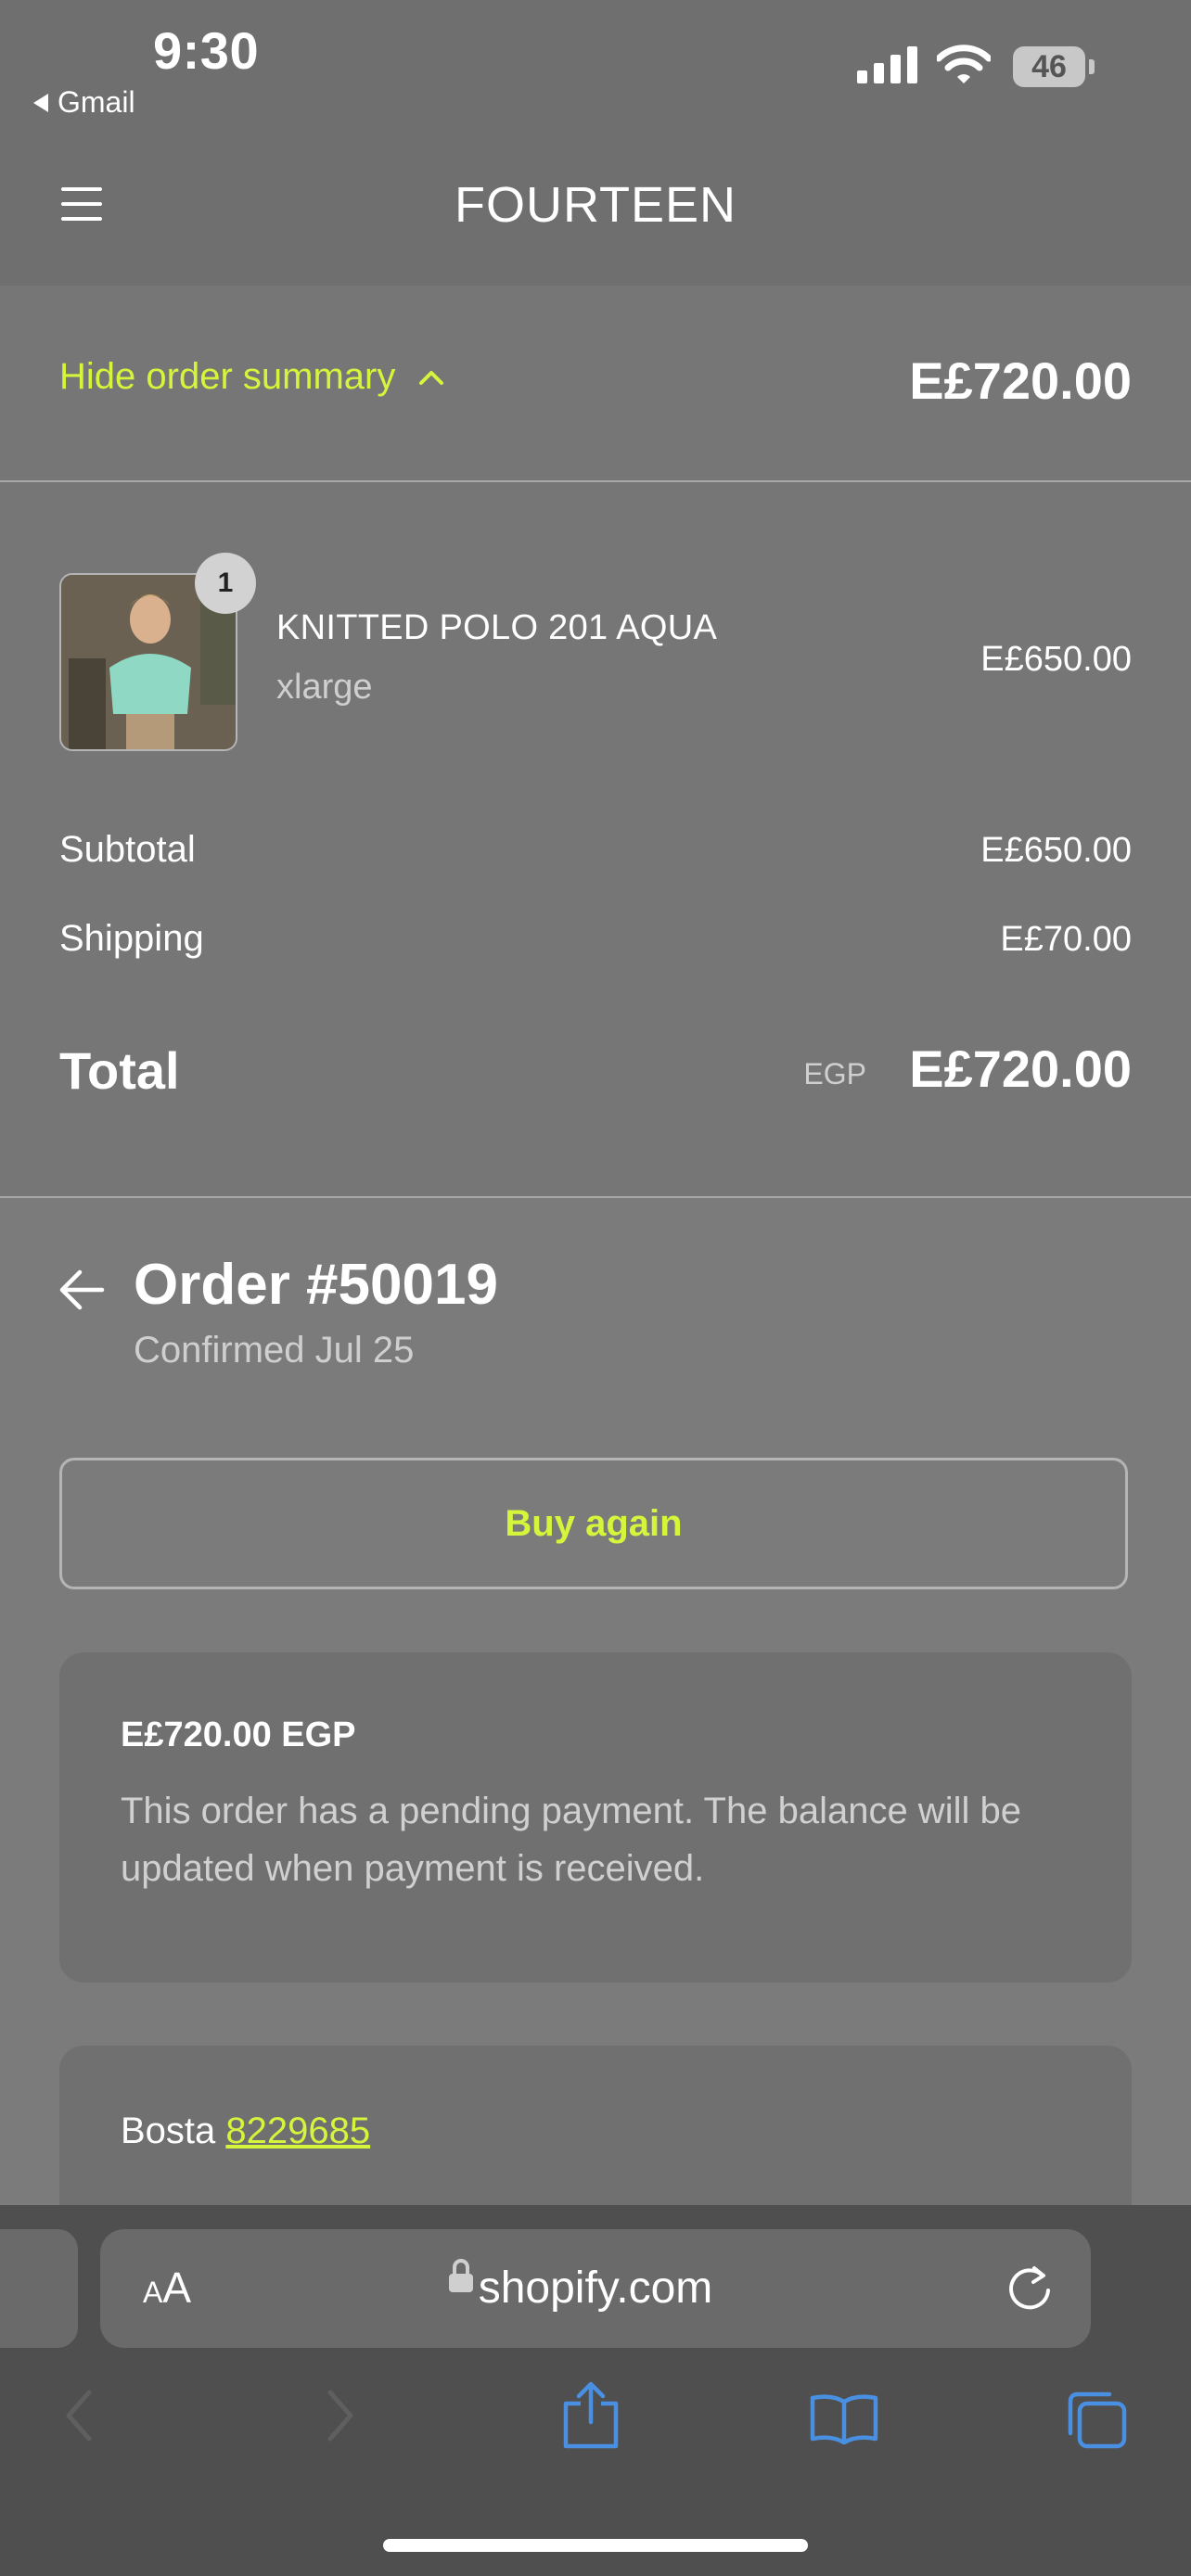 Image resolution: width=1191 pixels, height=2576 pixels. Describe the element at coordinates (844, 2419) in the screenshot. I see `bookmarks-icon` at that location.